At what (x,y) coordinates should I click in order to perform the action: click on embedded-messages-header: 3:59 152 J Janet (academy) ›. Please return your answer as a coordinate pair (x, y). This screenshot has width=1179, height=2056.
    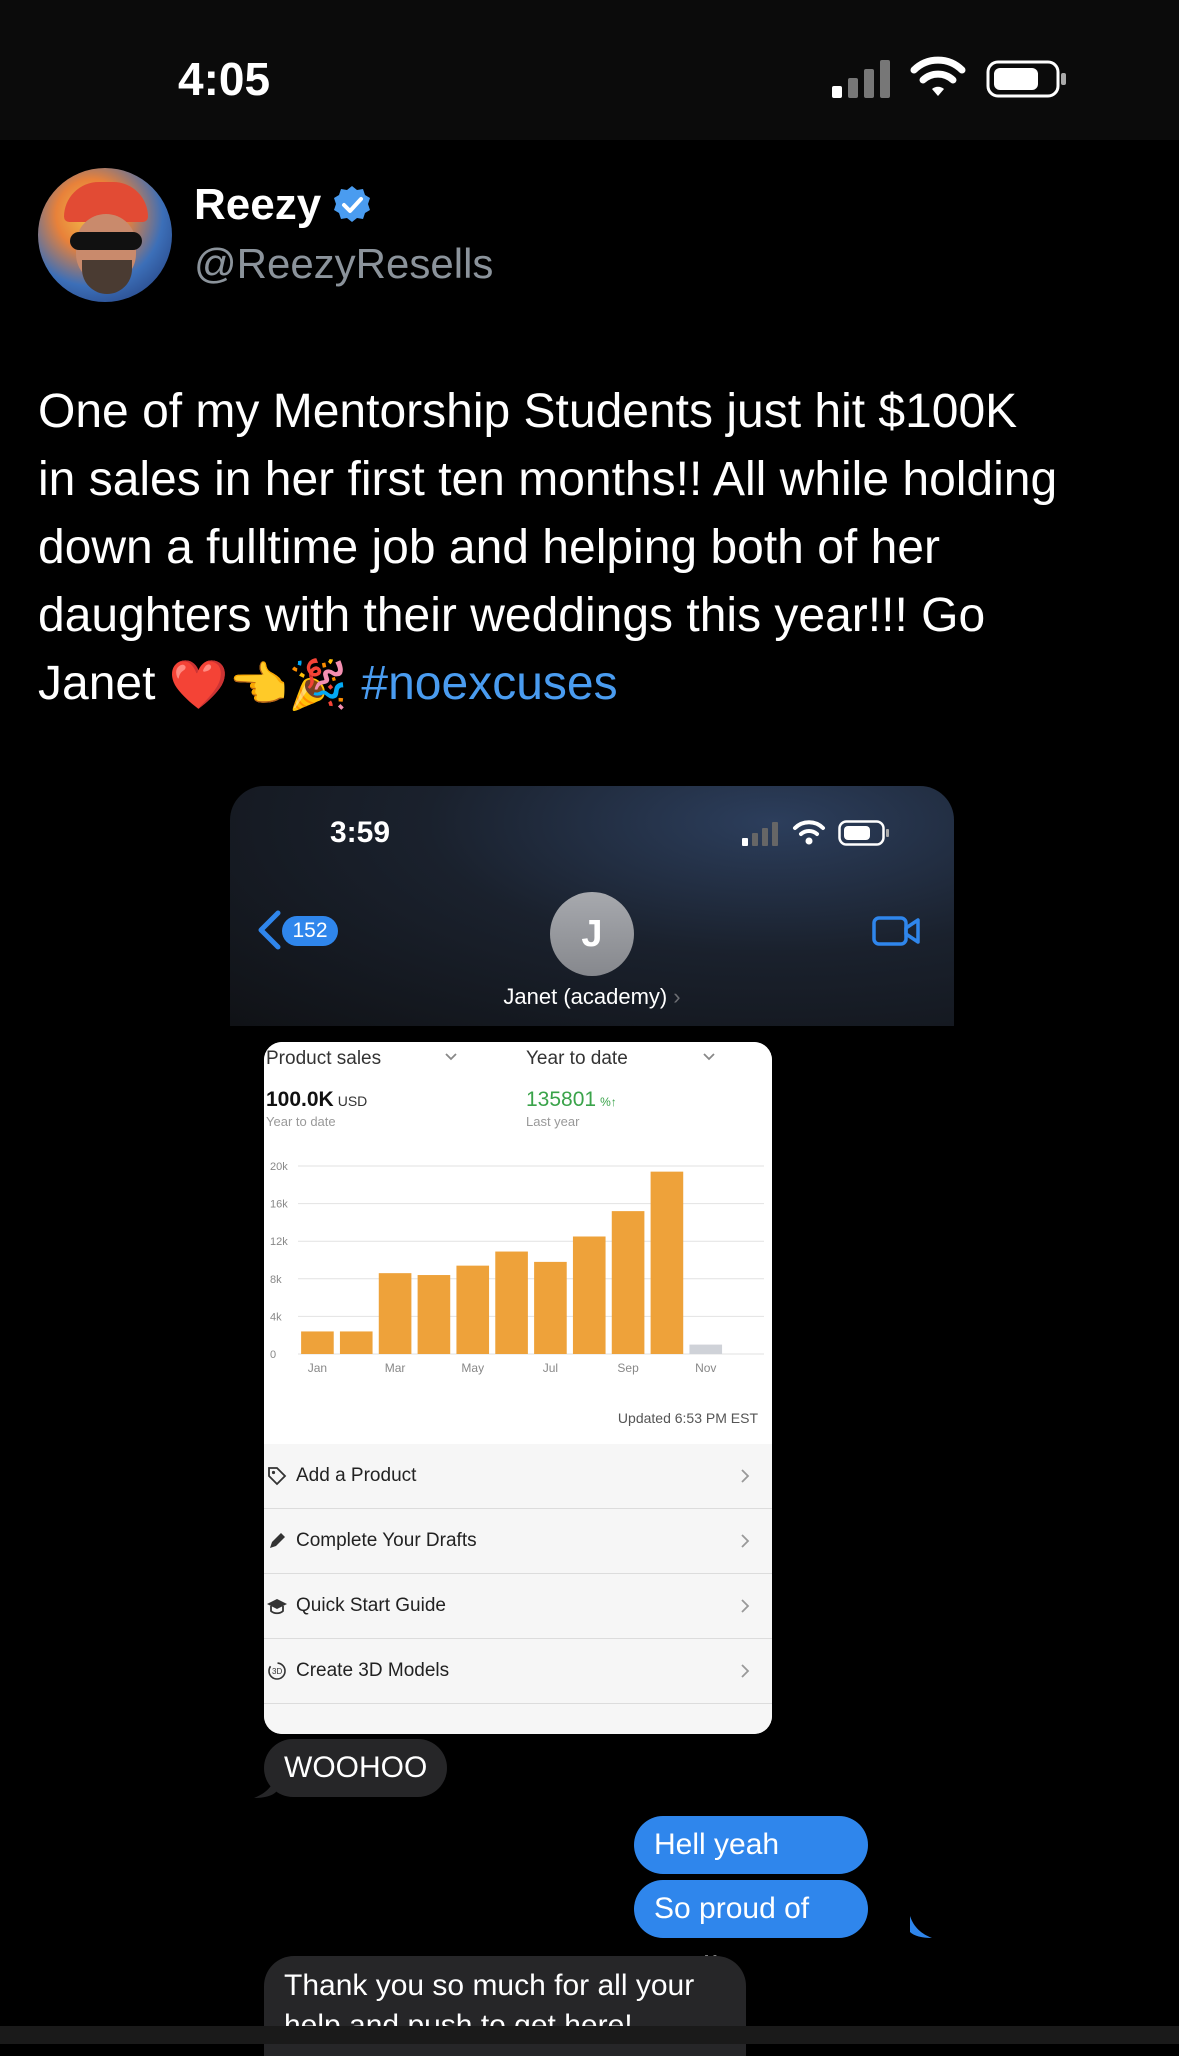
    Looking at the image, I should click on (592, 906).